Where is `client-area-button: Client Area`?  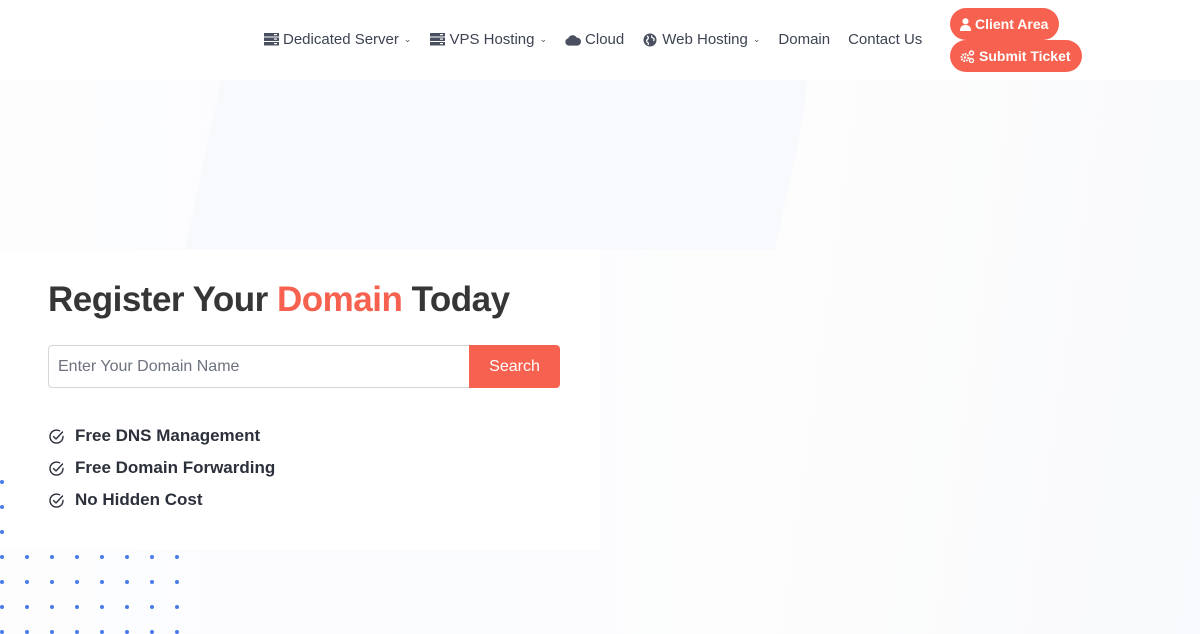 client-area-button: Client Area is located at coordinates (1005, 24).